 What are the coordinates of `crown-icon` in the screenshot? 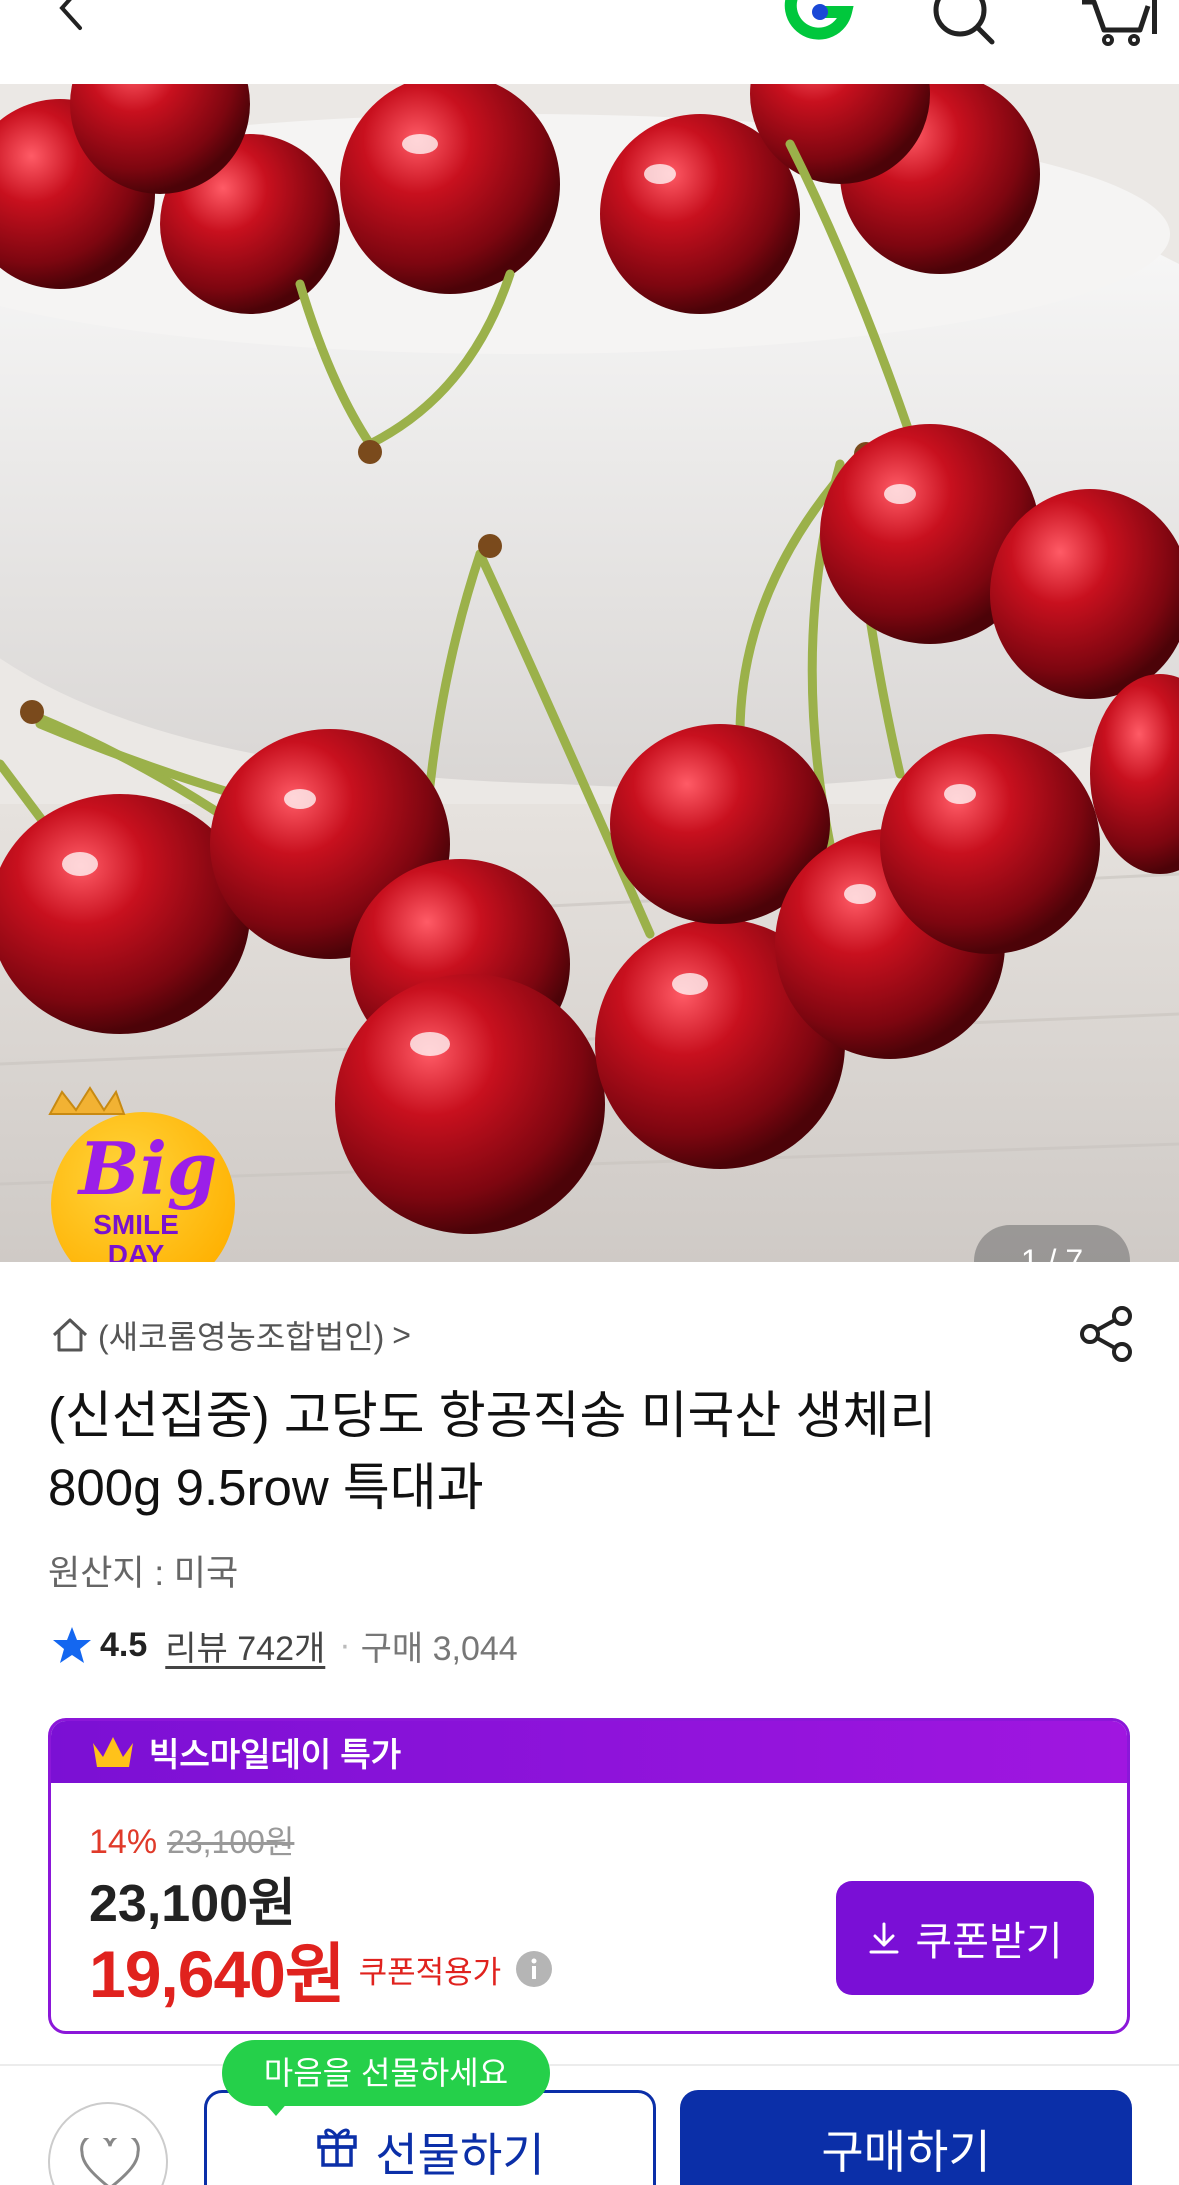 It's located at (113, 1752).